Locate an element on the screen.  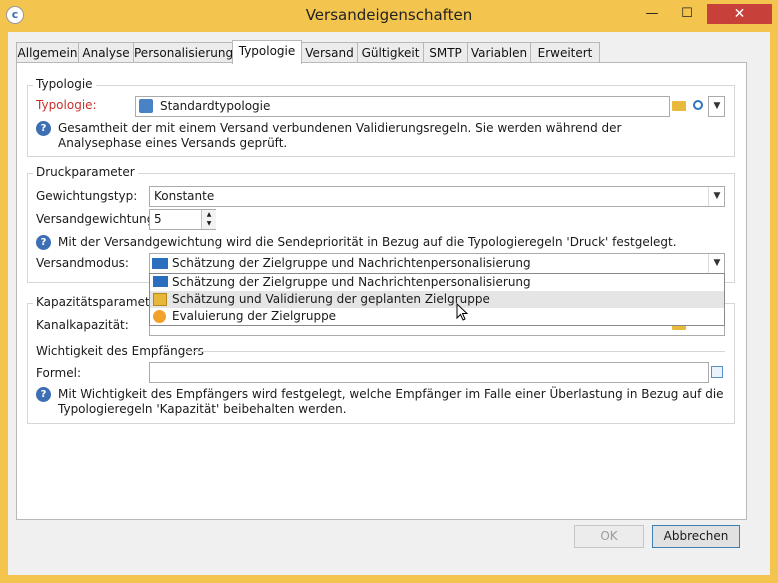
gewichtungstyp-select: Konstante is located at coordinates (437, 196).